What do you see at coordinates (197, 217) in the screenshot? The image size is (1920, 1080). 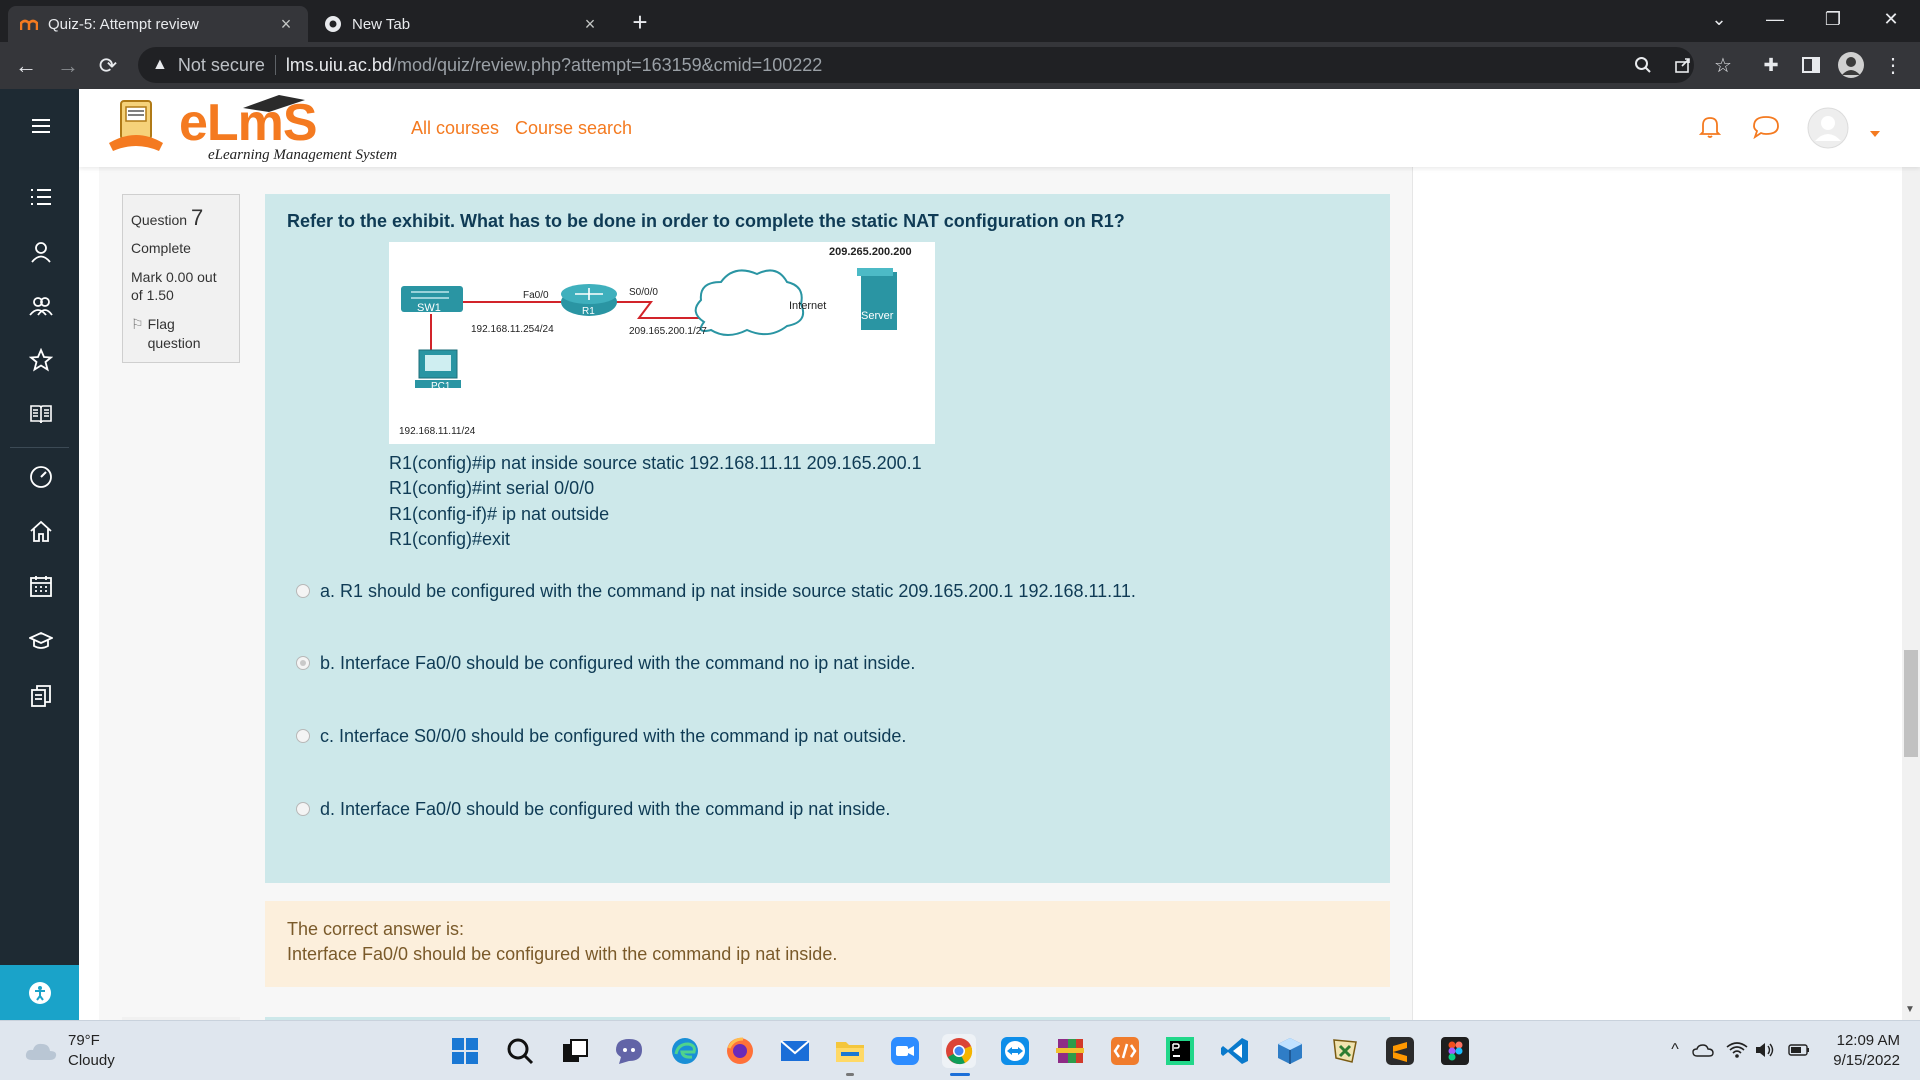 I see `question-number: 7` at bounding box center [197, 217].